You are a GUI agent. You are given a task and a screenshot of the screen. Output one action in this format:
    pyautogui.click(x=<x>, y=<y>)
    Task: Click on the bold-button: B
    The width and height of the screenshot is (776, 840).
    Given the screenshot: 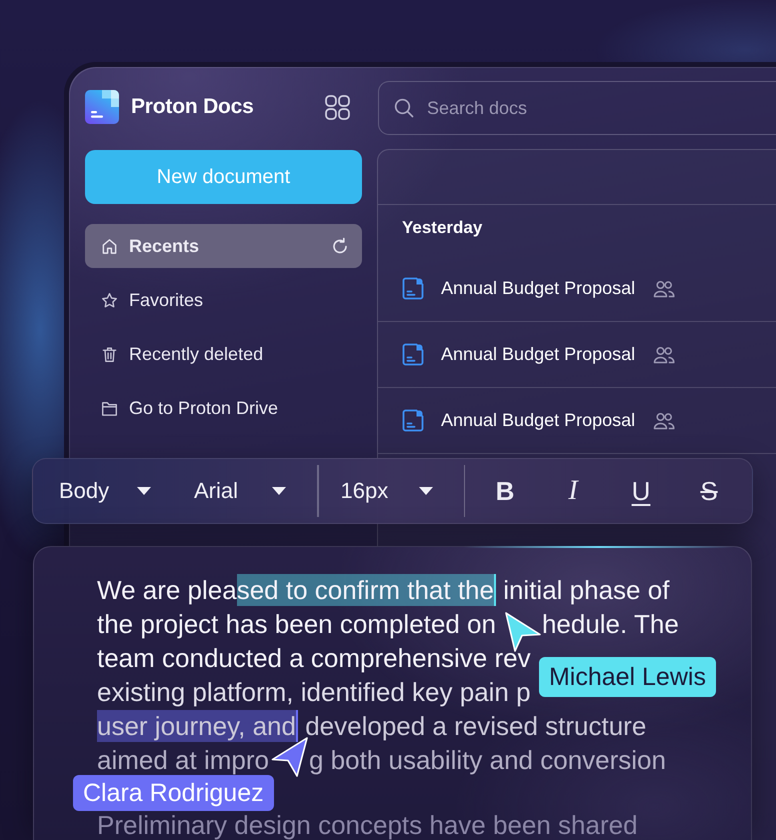 What is the action you would take?
    pyautogui.click(x=505, y=491)
    